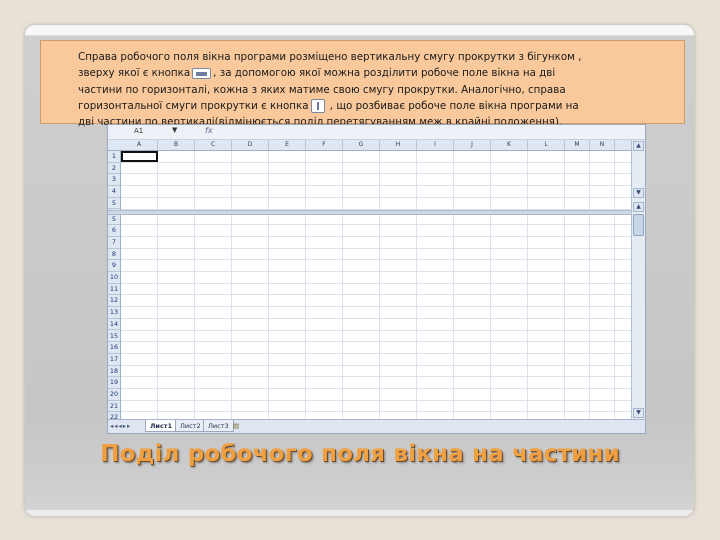 The image size is (720, 540). Describe the element at coordinates (114, 325) in the screenshot. I see `row-header-15: 14` at that location.